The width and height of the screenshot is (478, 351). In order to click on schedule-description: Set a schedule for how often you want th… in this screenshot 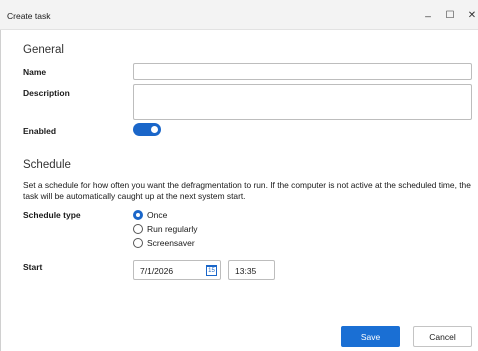, I will do `click(247, 190)`.